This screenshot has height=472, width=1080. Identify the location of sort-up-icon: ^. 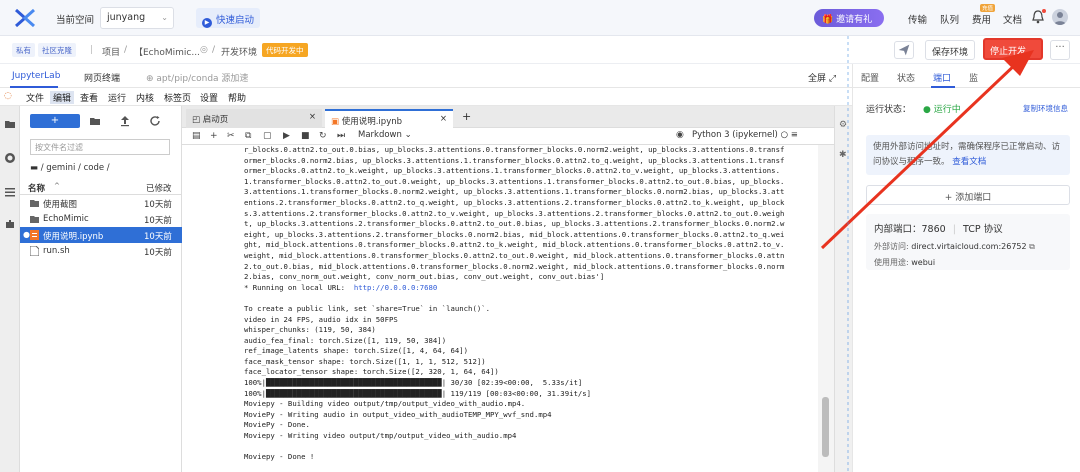
(57, 186).